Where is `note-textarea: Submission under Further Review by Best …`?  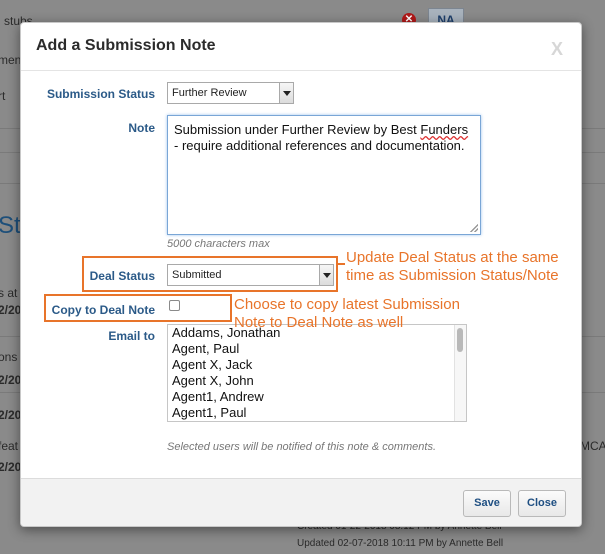 note-textarea: Submission under Further Review by Best … is located at coordinates (324, 175).